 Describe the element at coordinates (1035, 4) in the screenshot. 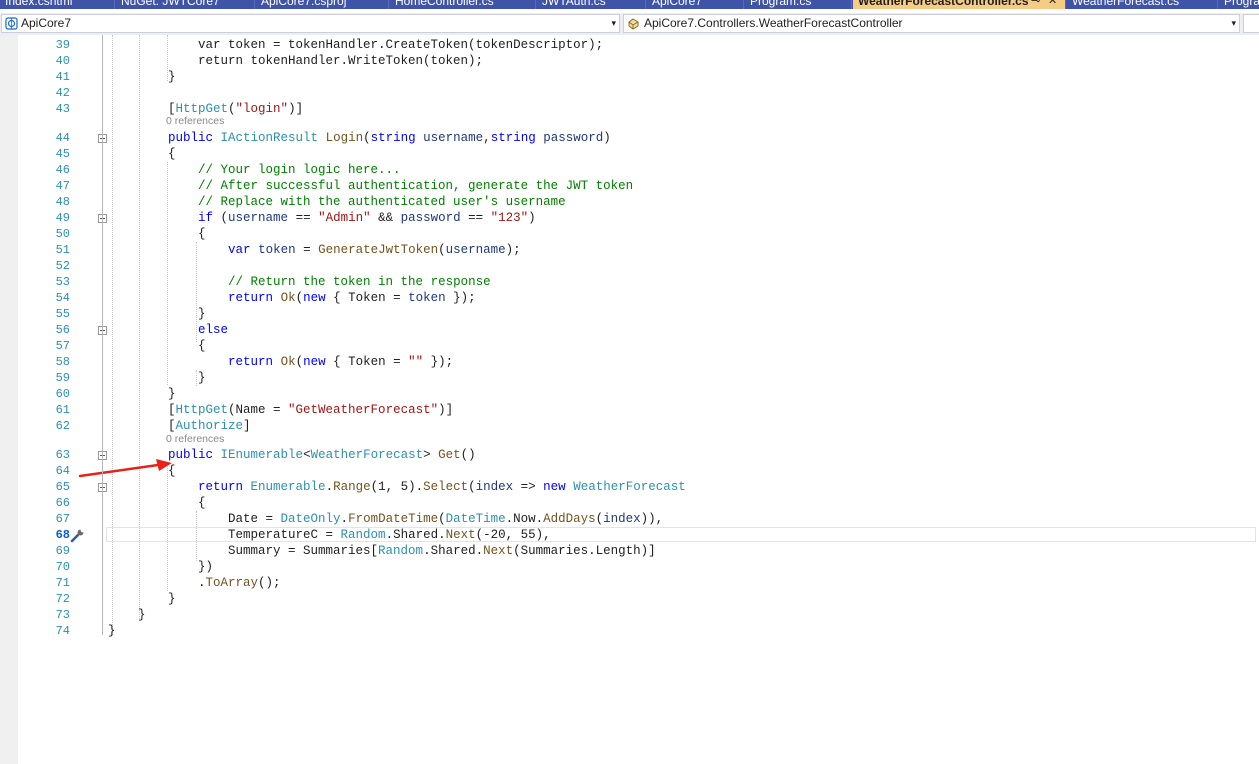

I see `pin-icon: ⊸` at that location.